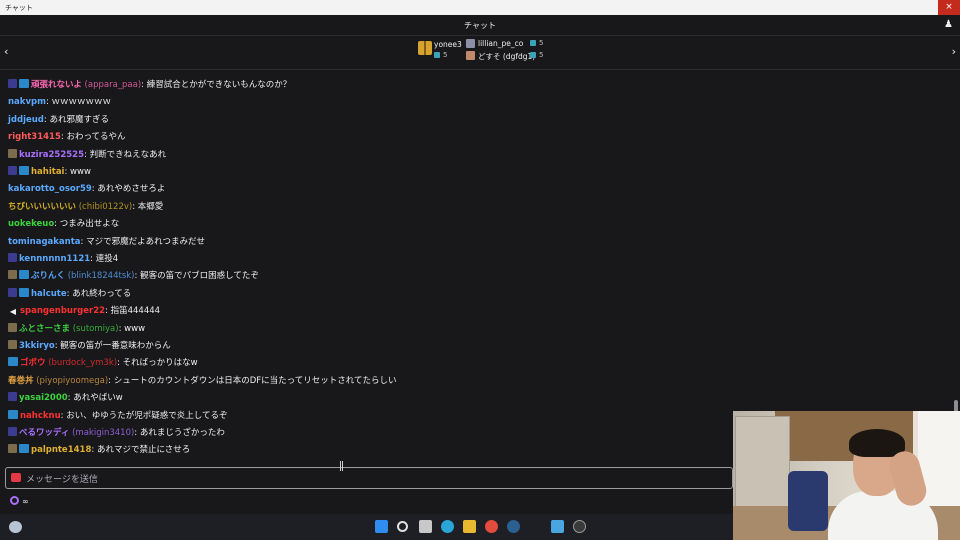 This screenshot has width=960, height=540. What do you see at coordinates (79, 119) in the screenshot?
I see `chat-message-text: あれ邪魔すぎる` at bounding box center [79, 119].